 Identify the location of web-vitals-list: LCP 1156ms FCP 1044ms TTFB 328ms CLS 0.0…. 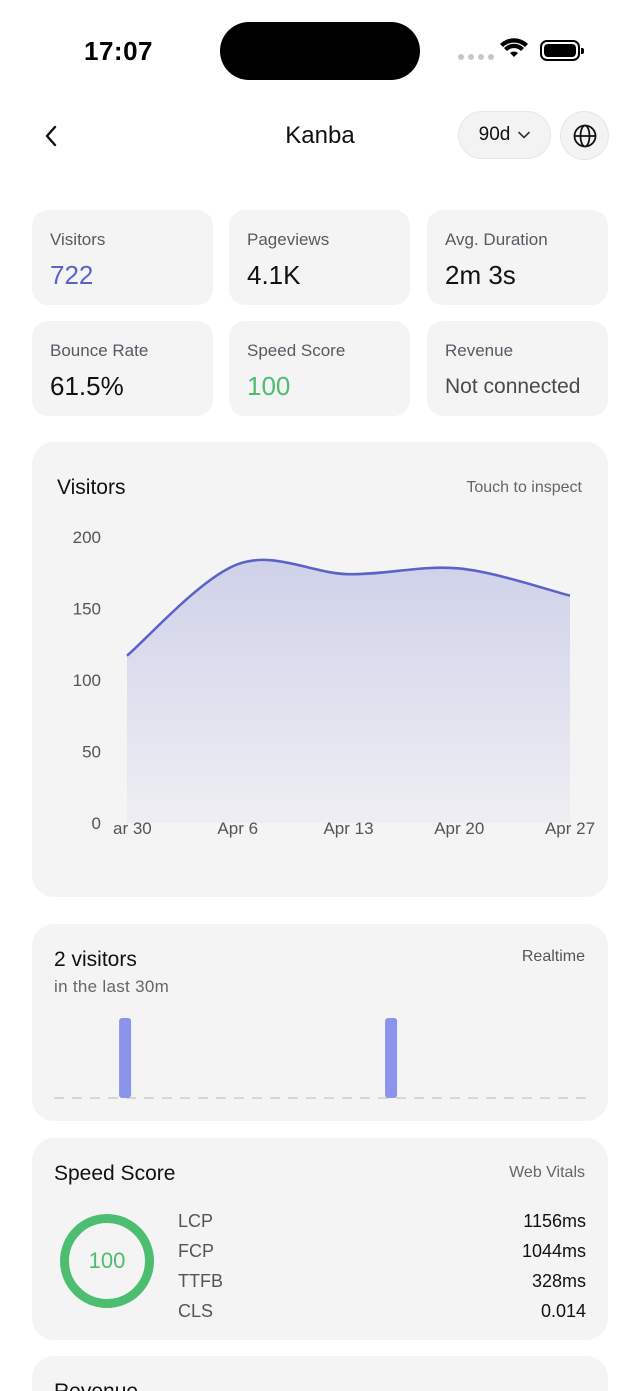
(382, 1266).